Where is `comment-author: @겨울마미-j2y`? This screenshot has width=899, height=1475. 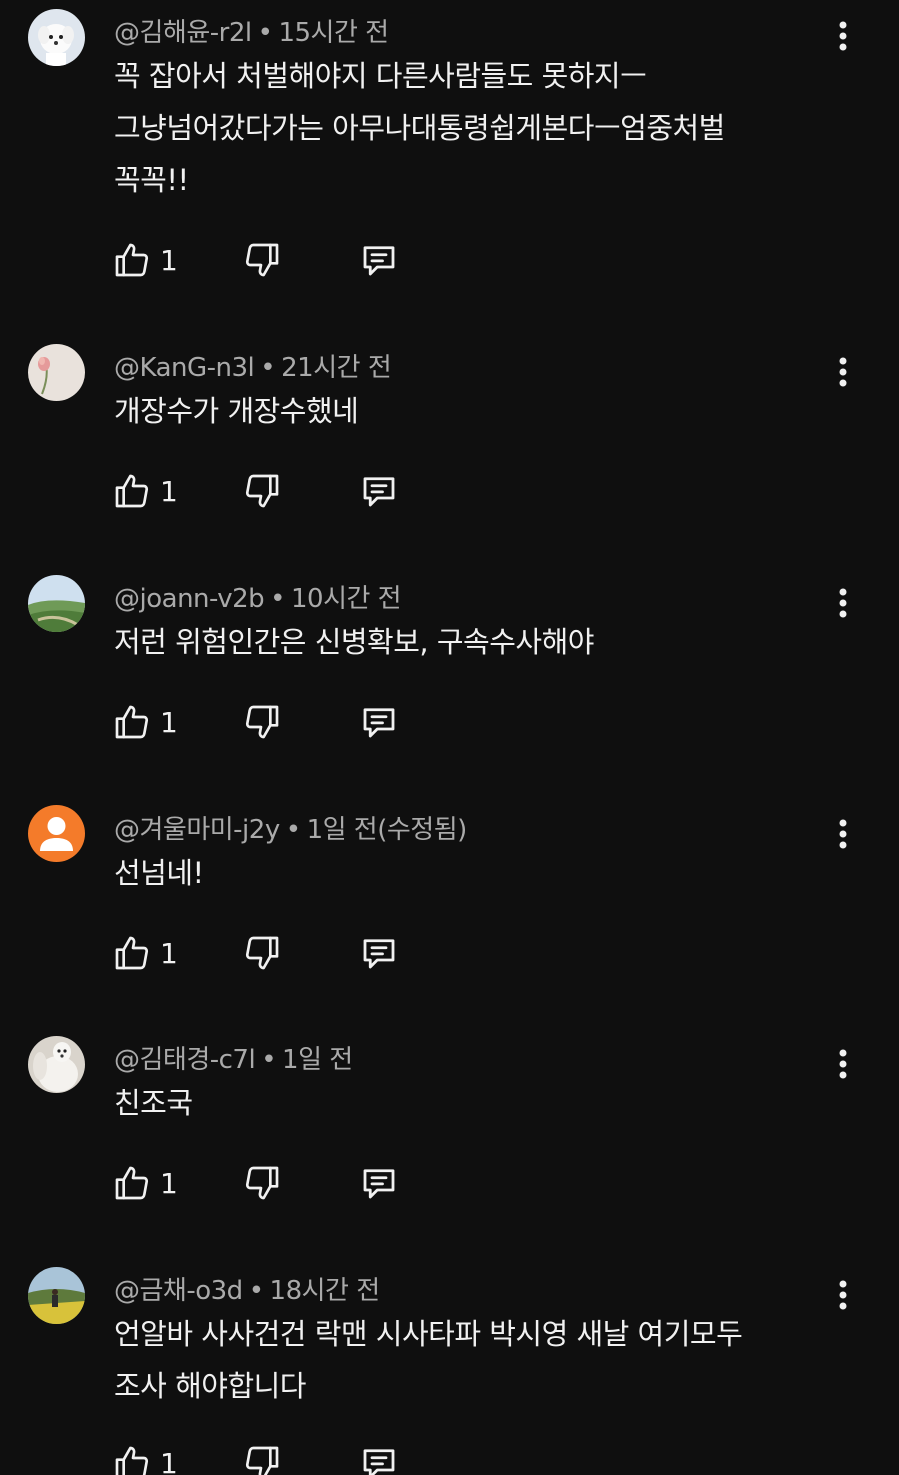
comment-author: @겨울마미-j2y is located at coordinates (197, 830).